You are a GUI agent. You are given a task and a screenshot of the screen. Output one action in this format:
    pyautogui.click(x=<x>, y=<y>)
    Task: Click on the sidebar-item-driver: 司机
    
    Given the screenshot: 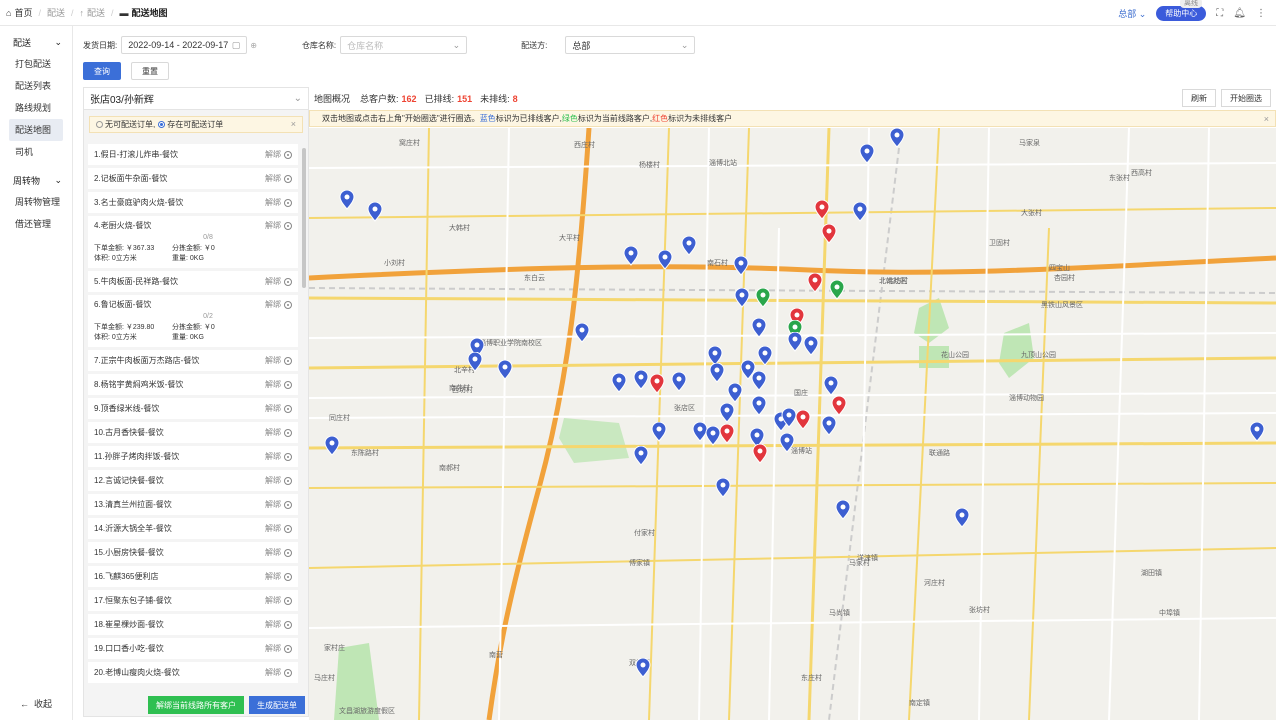 What is the action you would take?
    pyautogui.click(x=36, y=152)
    